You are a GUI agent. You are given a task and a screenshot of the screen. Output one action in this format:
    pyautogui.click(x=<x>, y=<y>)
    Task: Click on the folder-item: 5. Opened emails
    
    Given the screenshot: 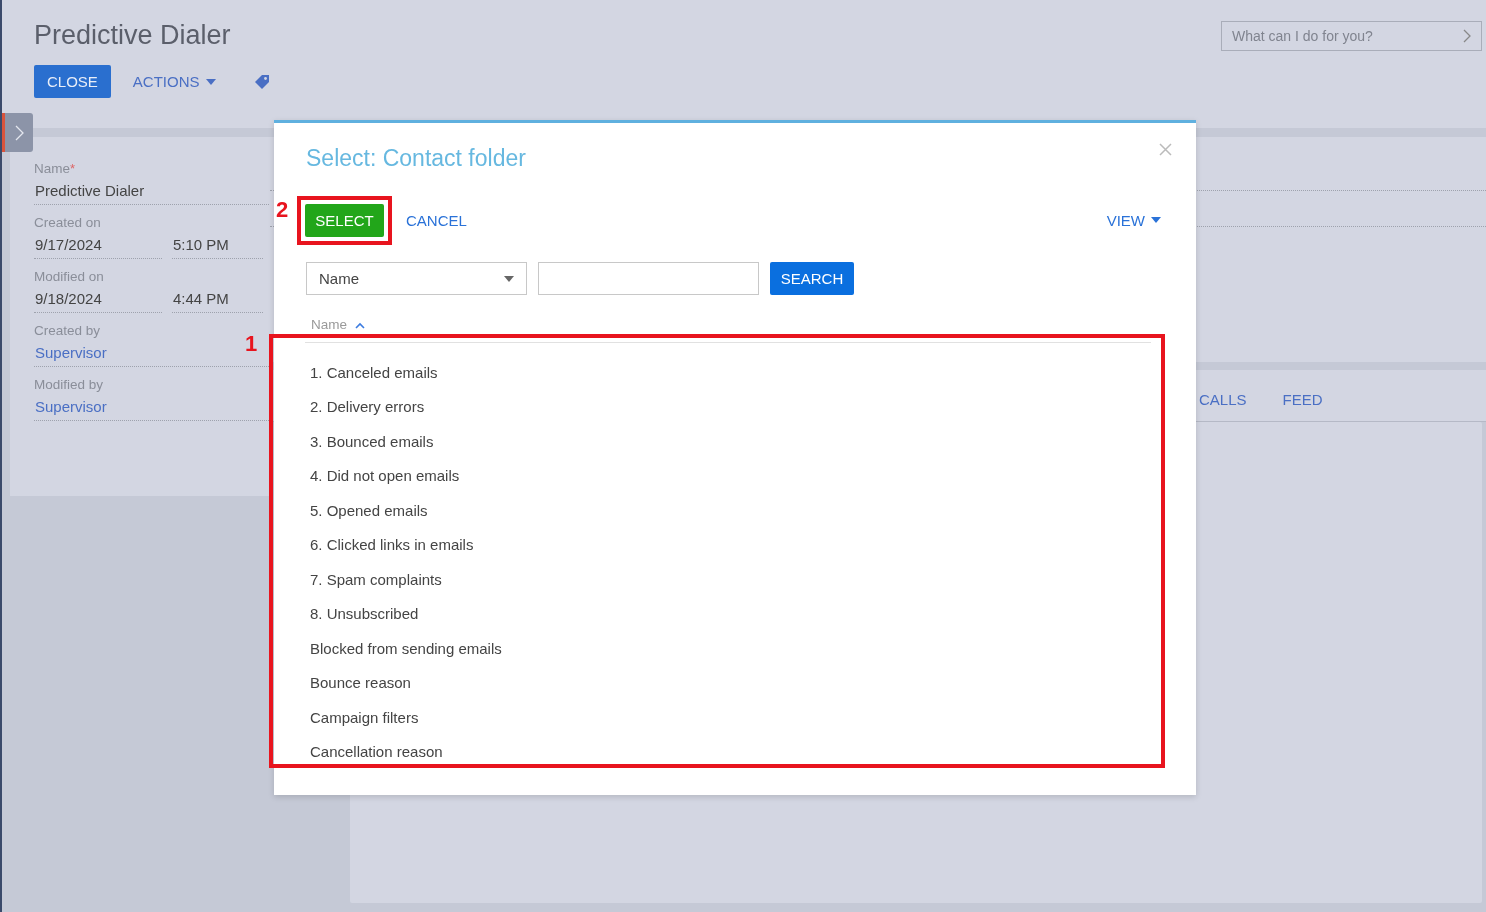 What is the action you would take?
    pyautogui.click(x=733, y=510)
    